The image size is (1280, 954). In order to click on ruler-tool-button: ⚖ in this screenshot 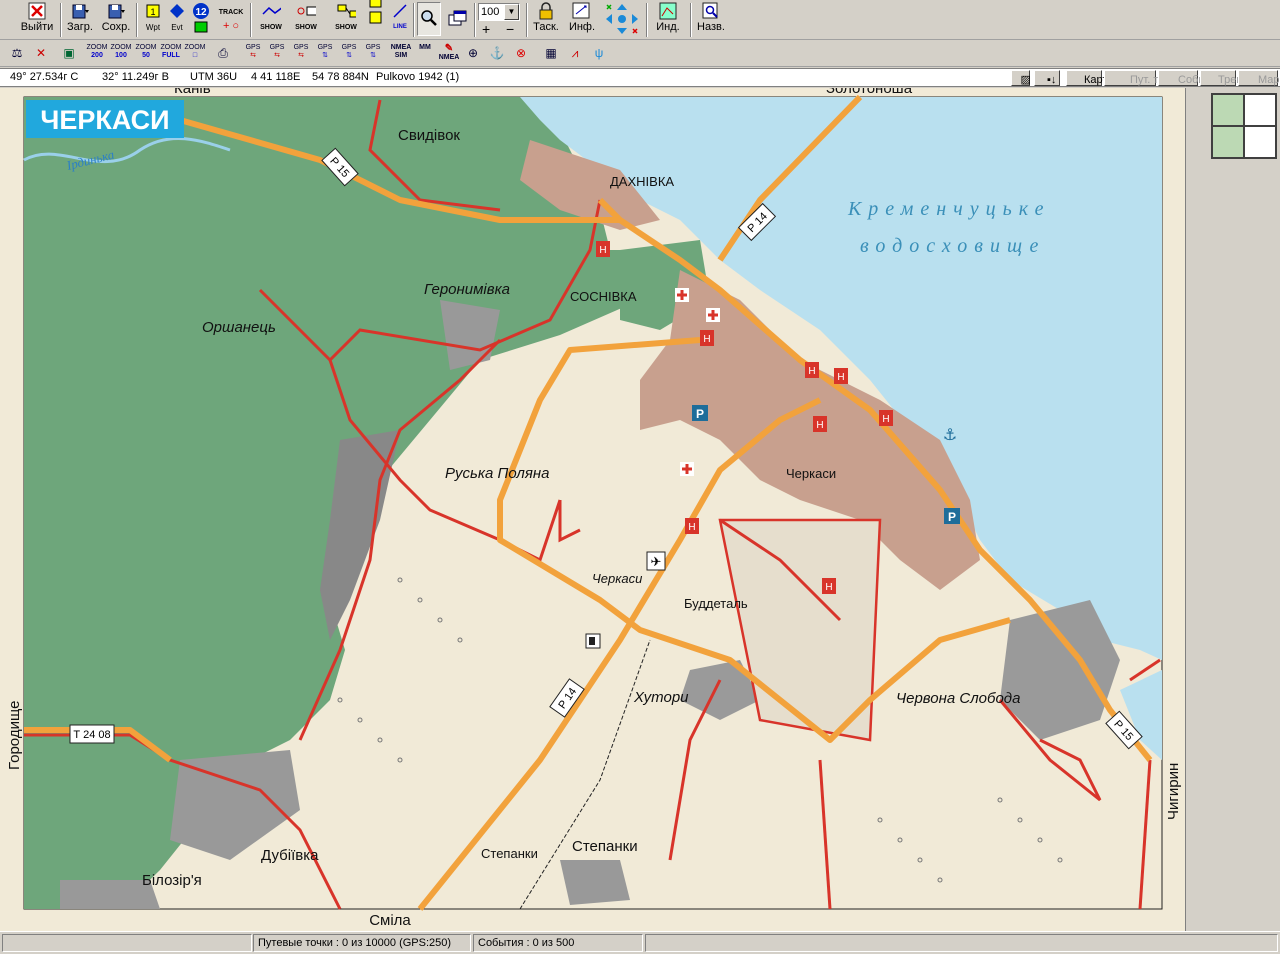, I will do `click(17, 54)`.